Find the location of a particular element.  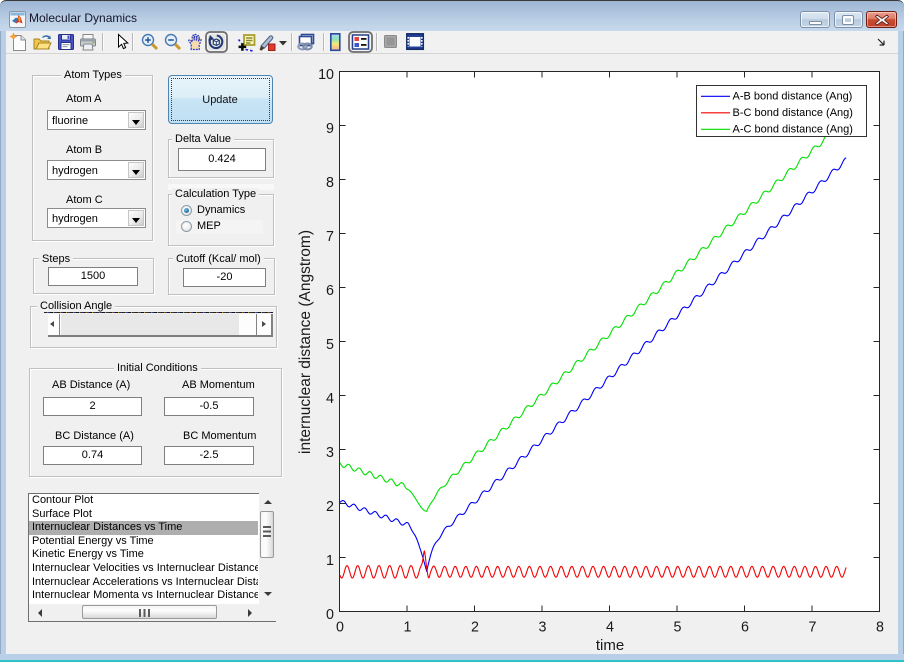

svg-text: A-B bond distance (Ang) is located at coordinates (793, 97).